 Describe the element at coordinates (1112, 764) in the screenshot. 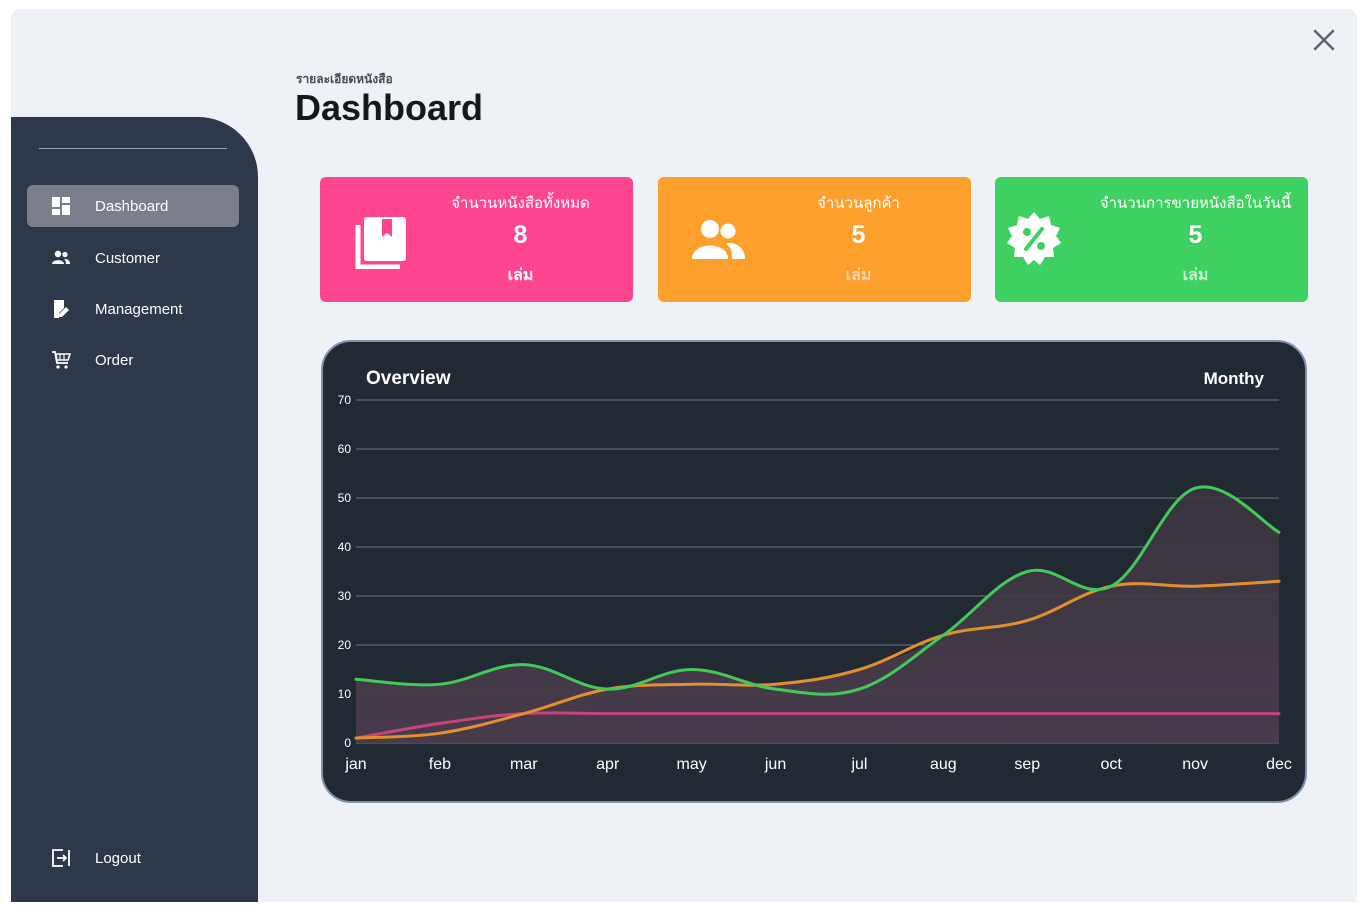

I see `x-tick-label: oct` at that location.